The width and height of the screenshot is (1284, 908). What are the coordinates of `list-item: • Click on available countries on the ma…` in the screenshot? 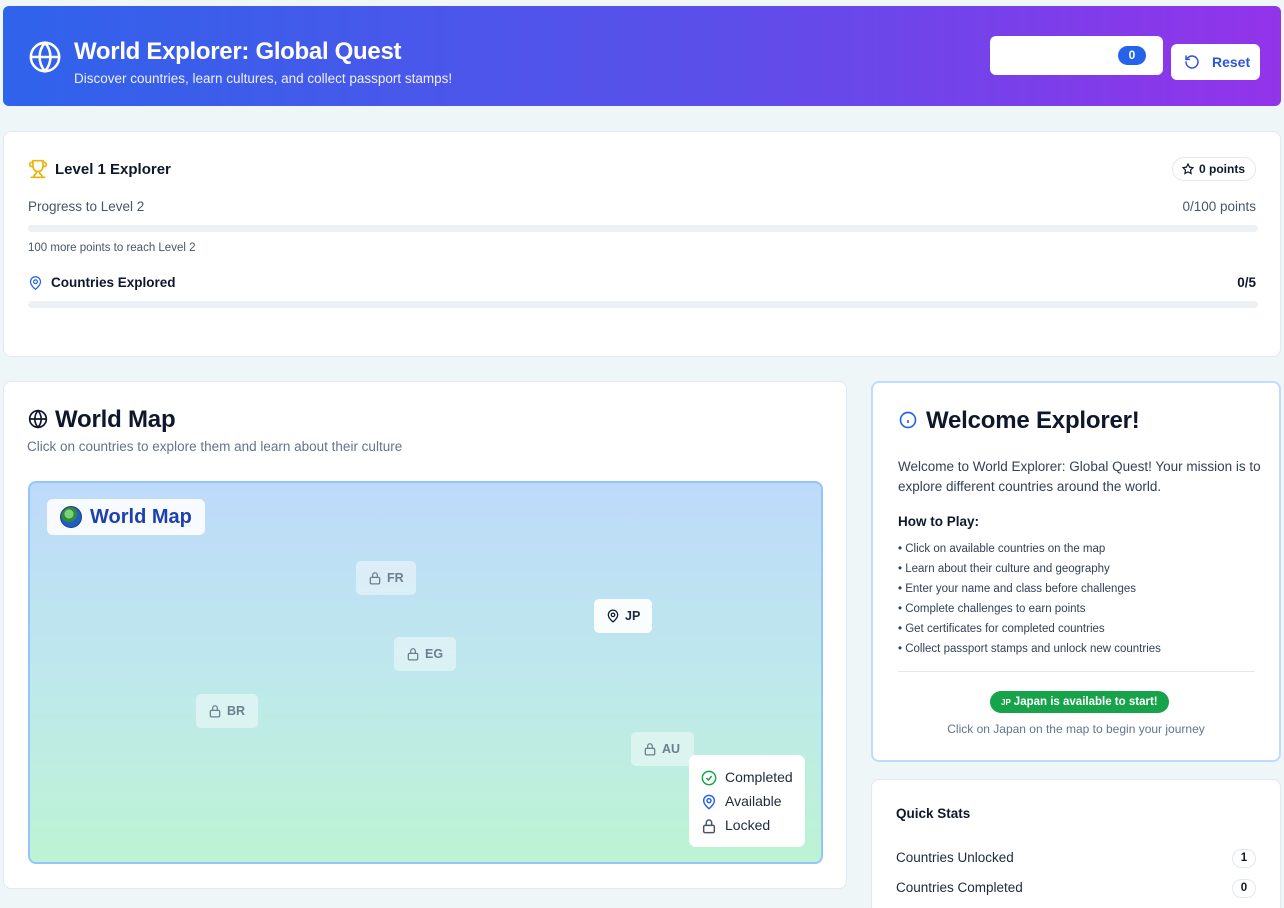 It's located at (1002, 549).